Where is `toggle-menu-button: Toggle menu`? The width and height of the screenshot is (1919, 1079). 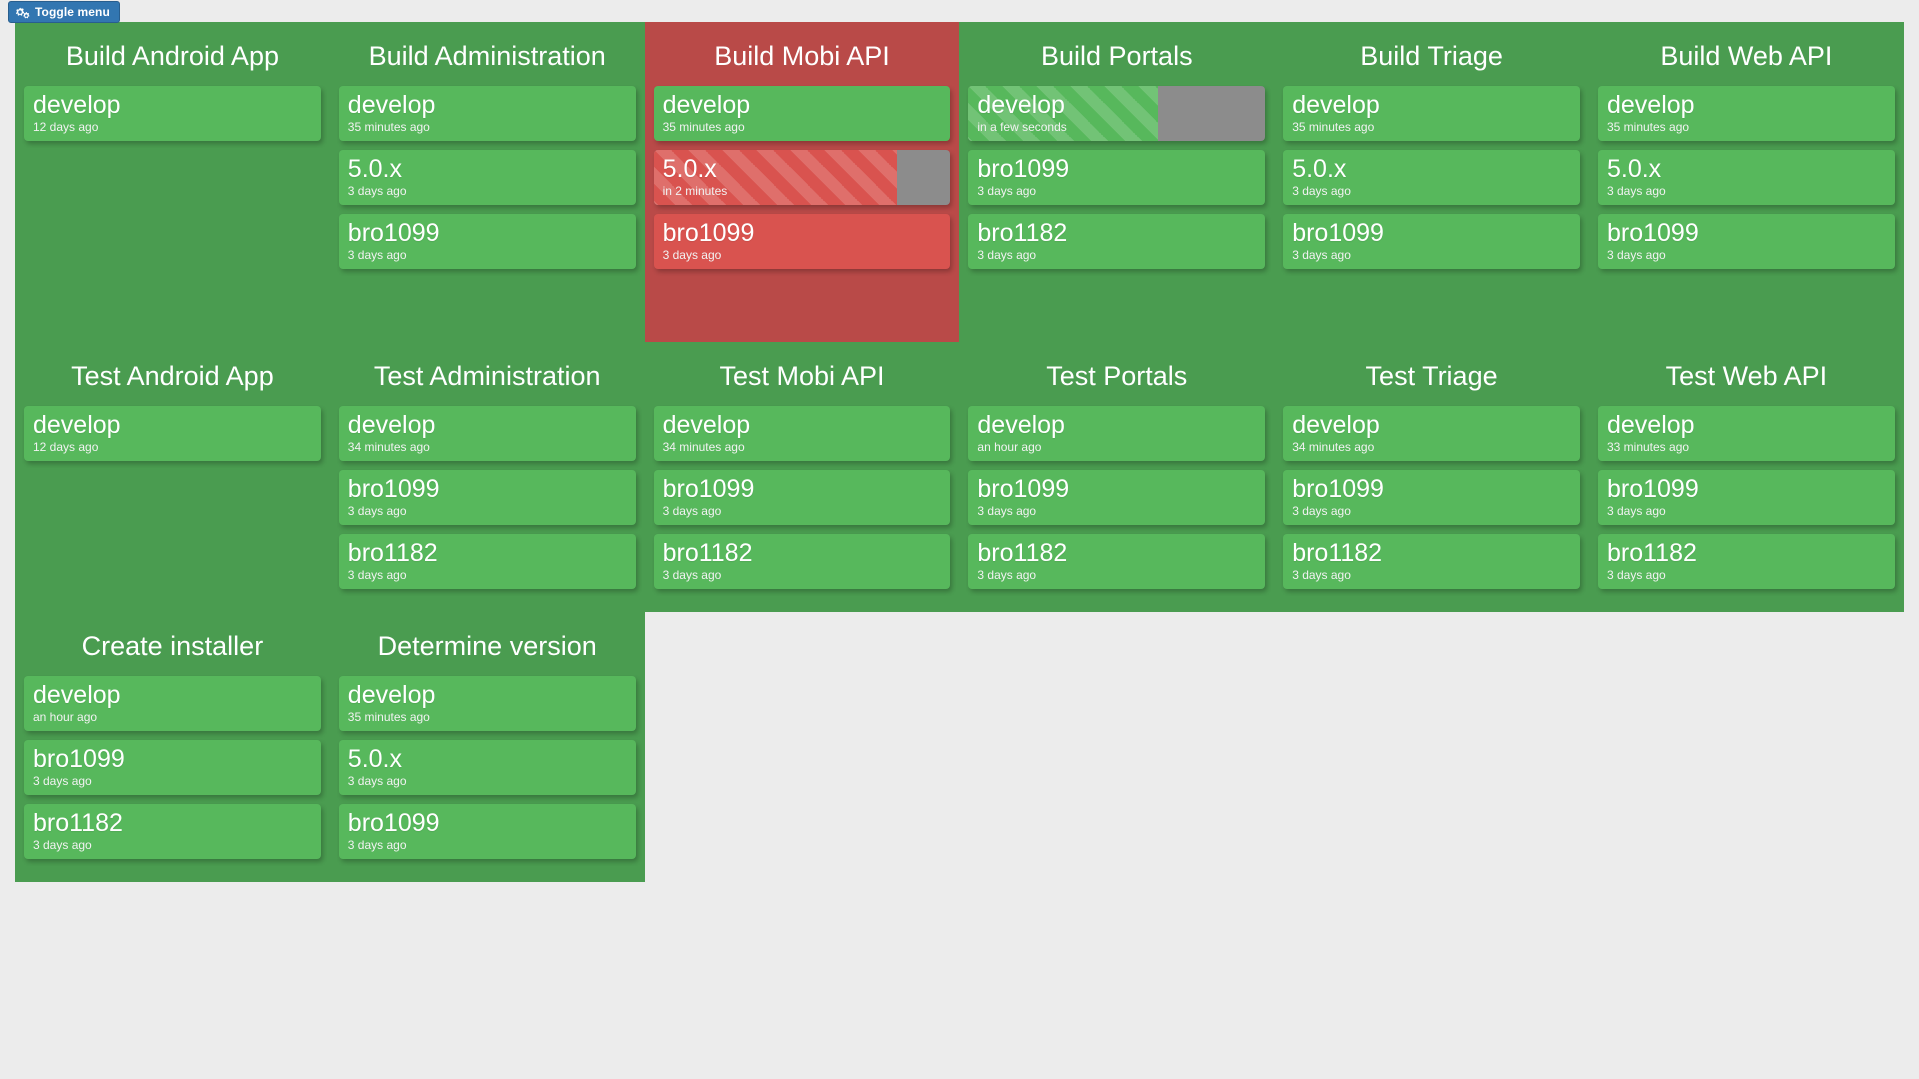
toggle-menu-button: Toggle menu is located at coordinates (64, 12).